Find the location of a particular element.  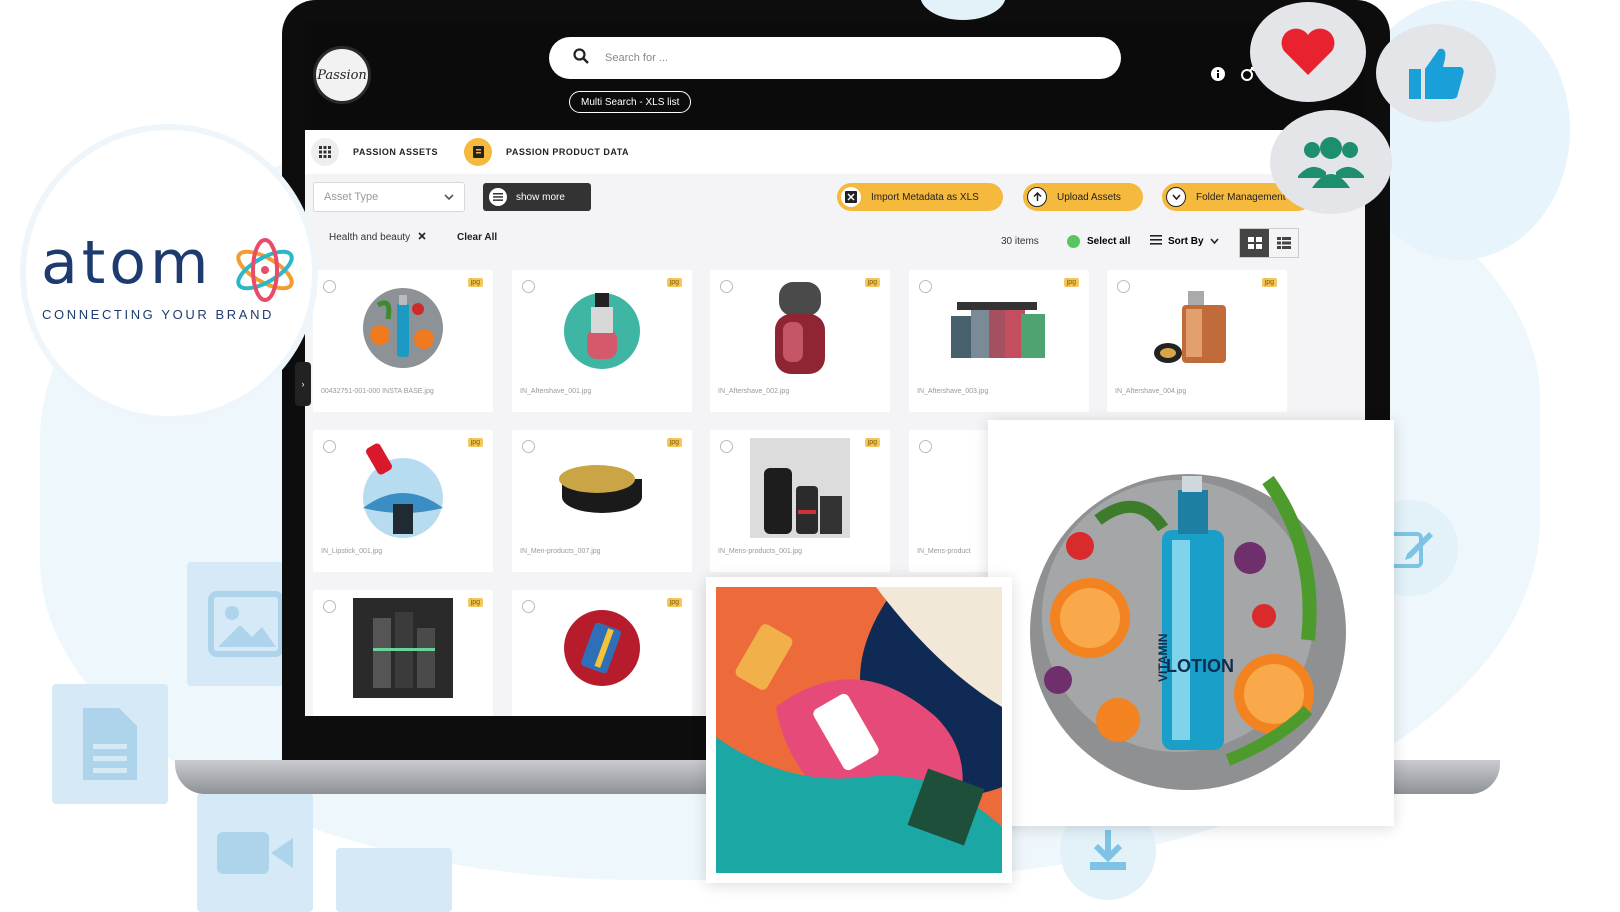

filter-icon is located at coordinates (498, 197).